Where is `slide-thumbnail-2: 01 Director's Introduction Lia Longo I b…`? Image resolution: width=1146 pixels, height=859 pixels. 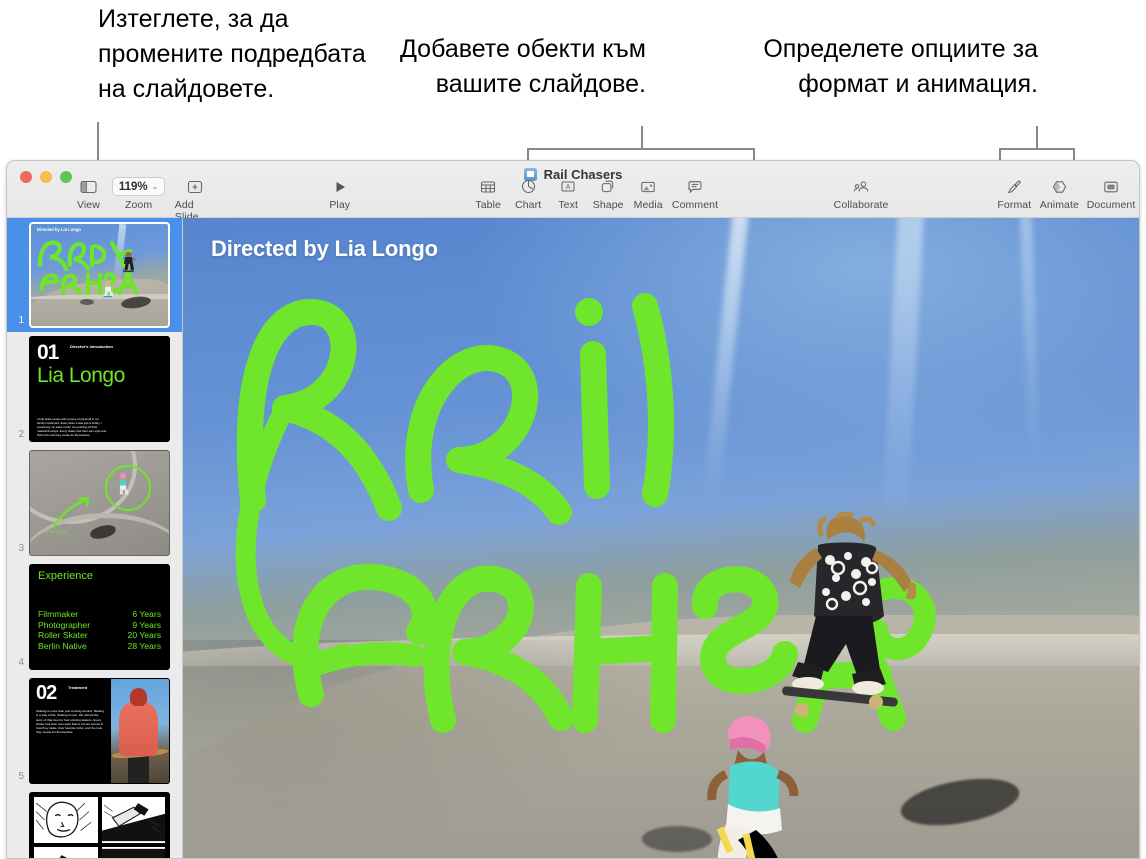 slide-thumbnail-2: 01 Director's Introduction Lia Longo I b… is located at coordinates (99, 389).